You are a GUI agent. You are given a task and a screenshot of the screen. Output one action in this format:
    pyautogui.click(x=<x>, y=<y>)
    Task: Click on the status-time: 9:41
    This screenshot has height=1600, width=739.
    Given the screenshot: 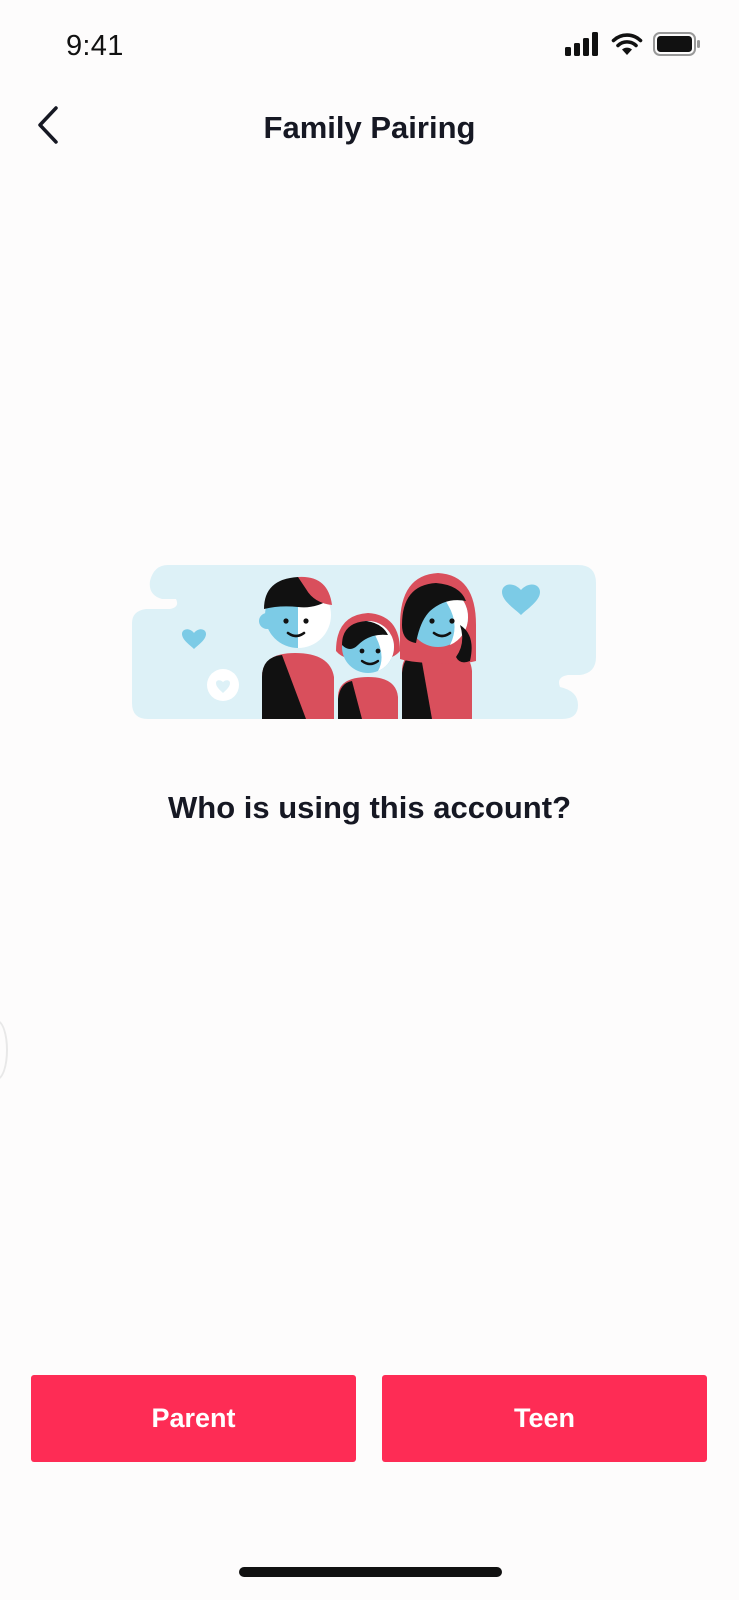 What is the action you would take?
    pyautogui.click(x=95, y=46)
    